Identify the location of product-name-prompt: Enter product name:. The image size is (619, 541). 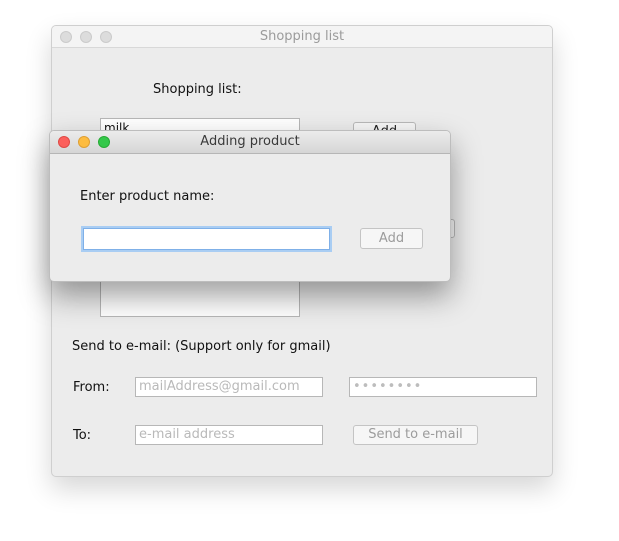
(147, 196).